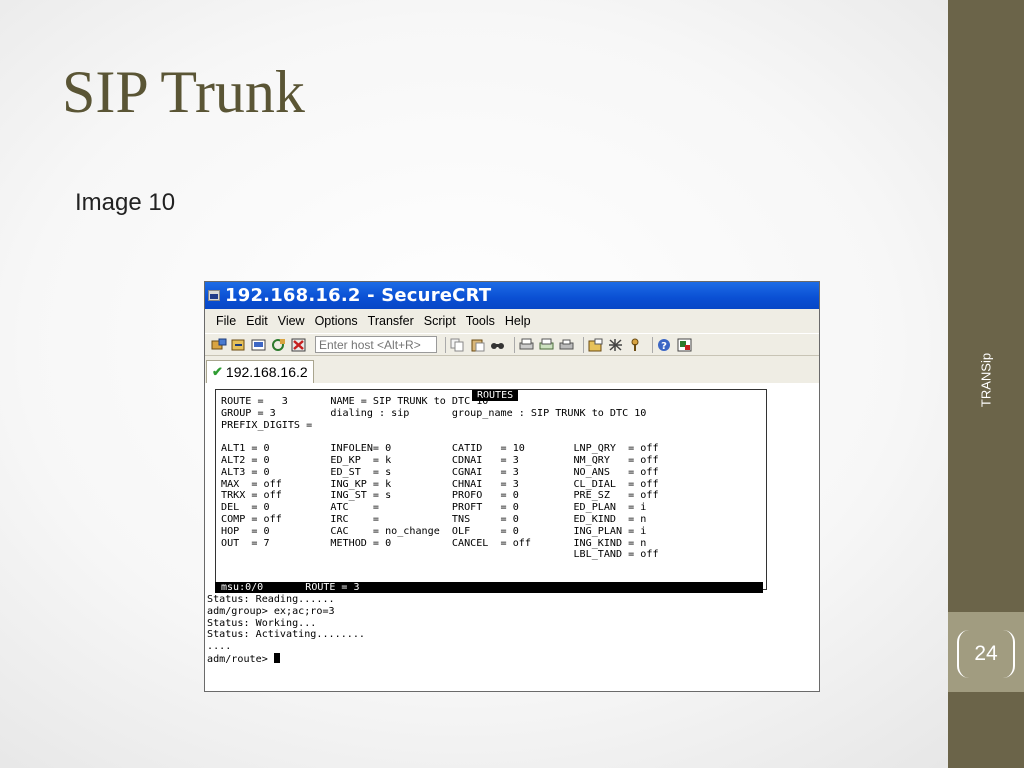 This screenshot has width=1024, height=768. Describe the element at coordinates (986, 380) in the screenshot. I see `side-label: TRANSip` at that location.